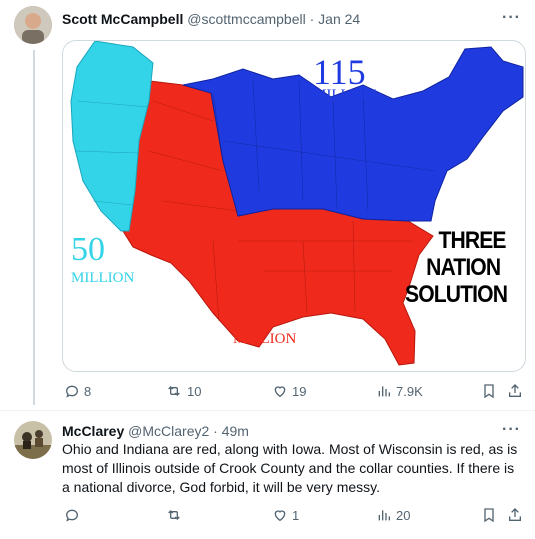 The height and width of the screenshot is (539, 535). I want to click on tweet-actions-bar: 8 10 19 7.9K, so click(293, 393).